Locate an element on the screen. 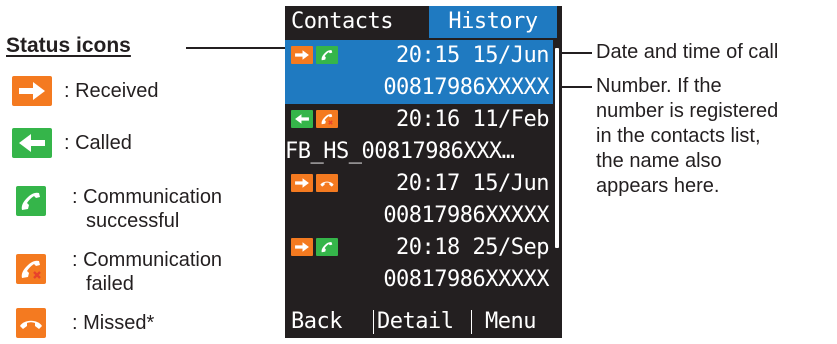 The height and width of the screenshot is (344, 837). softkey-bar: Back Detail Menu is located at coordinates (423, 322).